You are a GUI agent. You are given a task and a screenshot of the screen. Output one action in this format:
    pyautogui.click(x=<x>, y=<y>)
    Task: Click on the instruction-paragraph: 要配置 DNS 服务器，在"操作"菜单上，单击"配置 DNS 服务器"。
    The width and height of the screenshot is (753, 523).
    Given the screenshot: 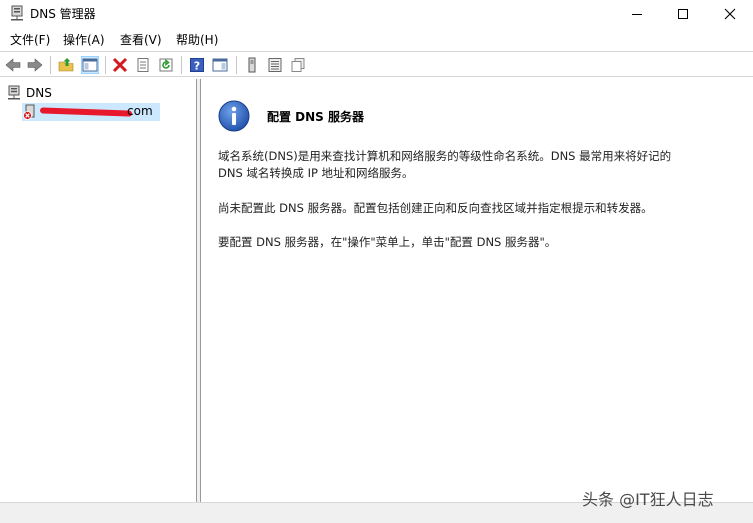 What is the action you would take?
    pyautogui.click(x=387, y=242)
    